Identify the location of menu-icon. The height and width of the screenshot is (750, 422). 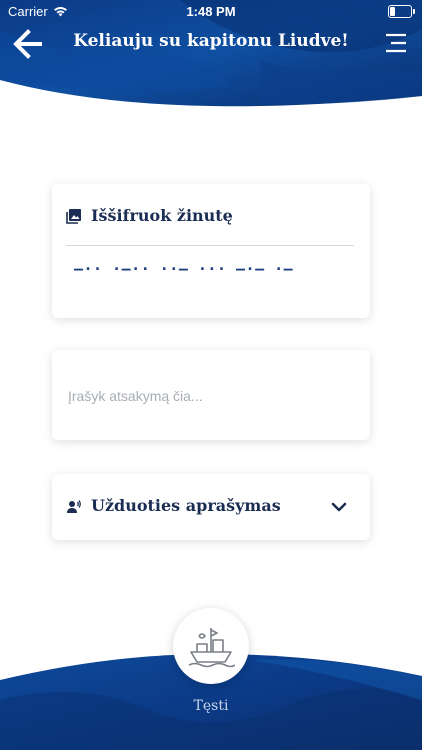
(396, 43).